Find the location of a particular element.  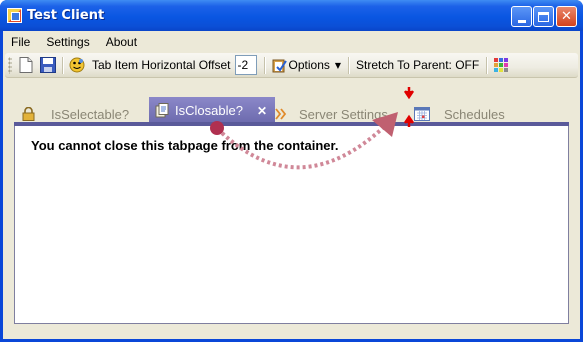

emoticon-button is located at coordinates (77, 65).